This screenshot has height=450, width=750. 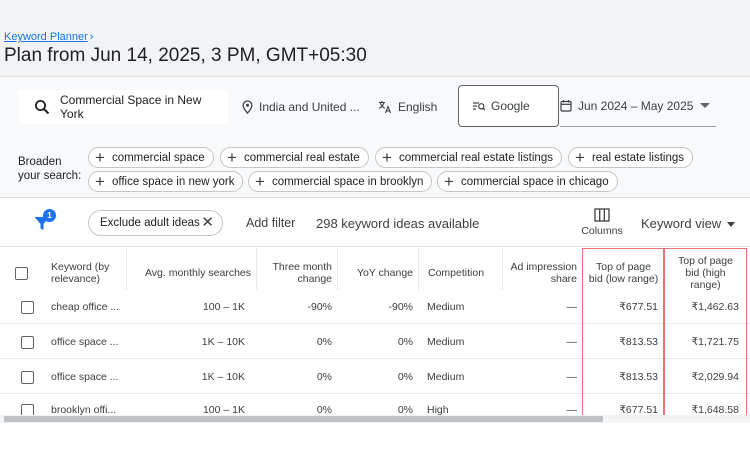 I want to click on broaden-chip: + commercial real estate listings, so click(x=468, y=157).